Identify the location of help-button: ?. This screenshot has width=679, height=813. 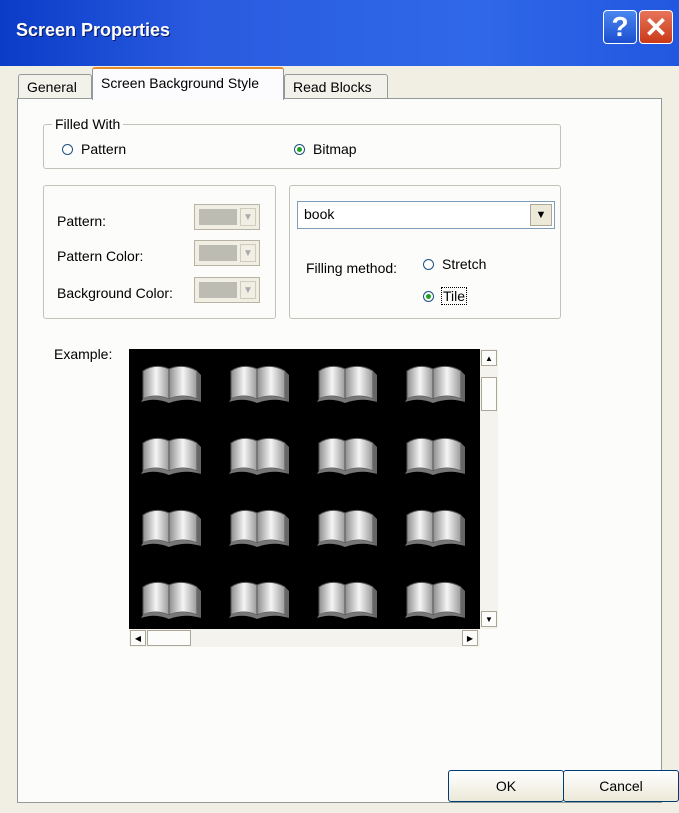
(620, 27).